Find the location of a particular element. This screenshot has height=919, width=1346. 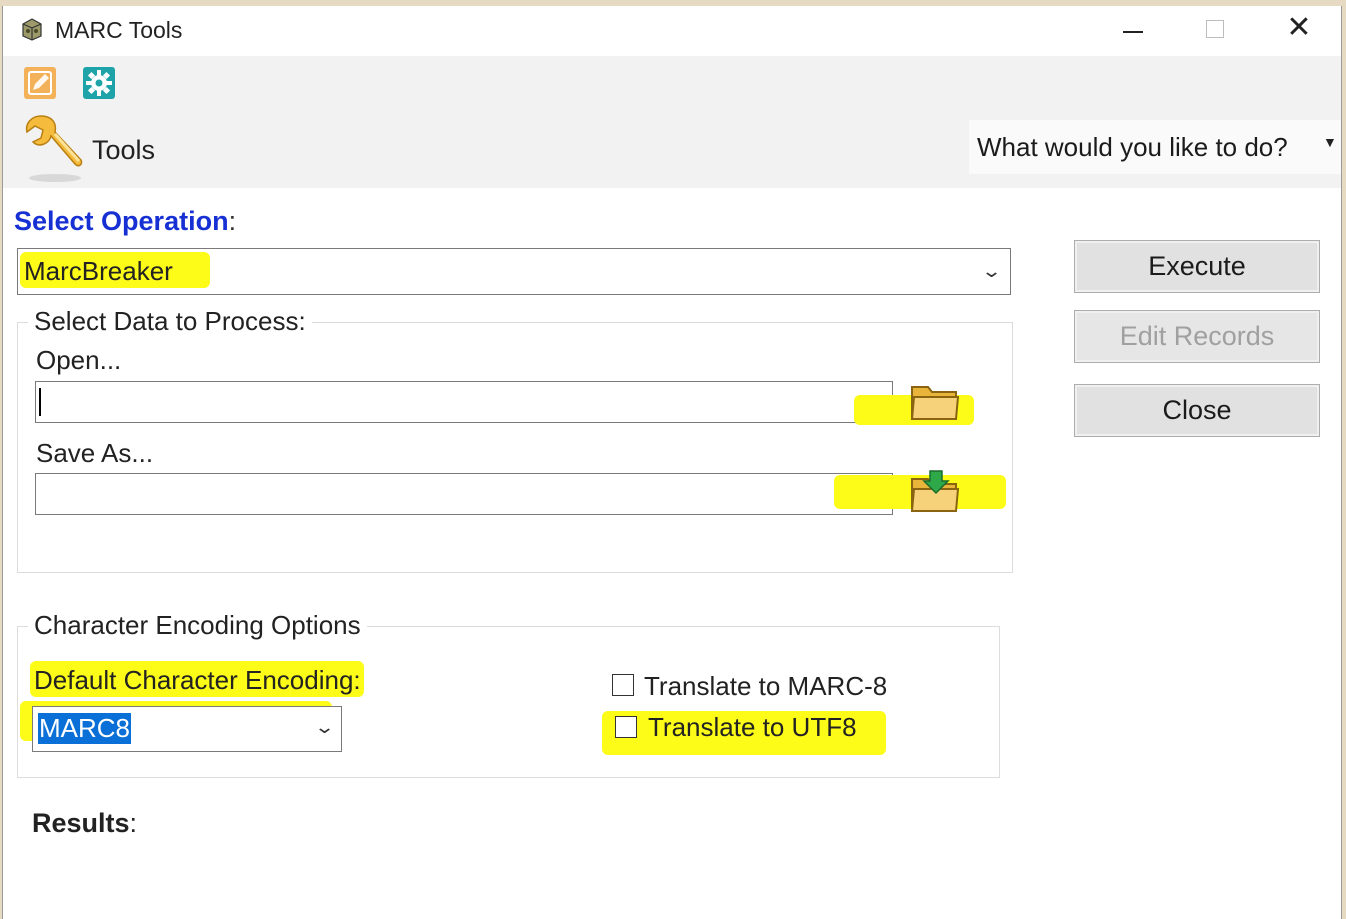

help-search-text: What would you like to do? is located at coordinates (1132, 147).